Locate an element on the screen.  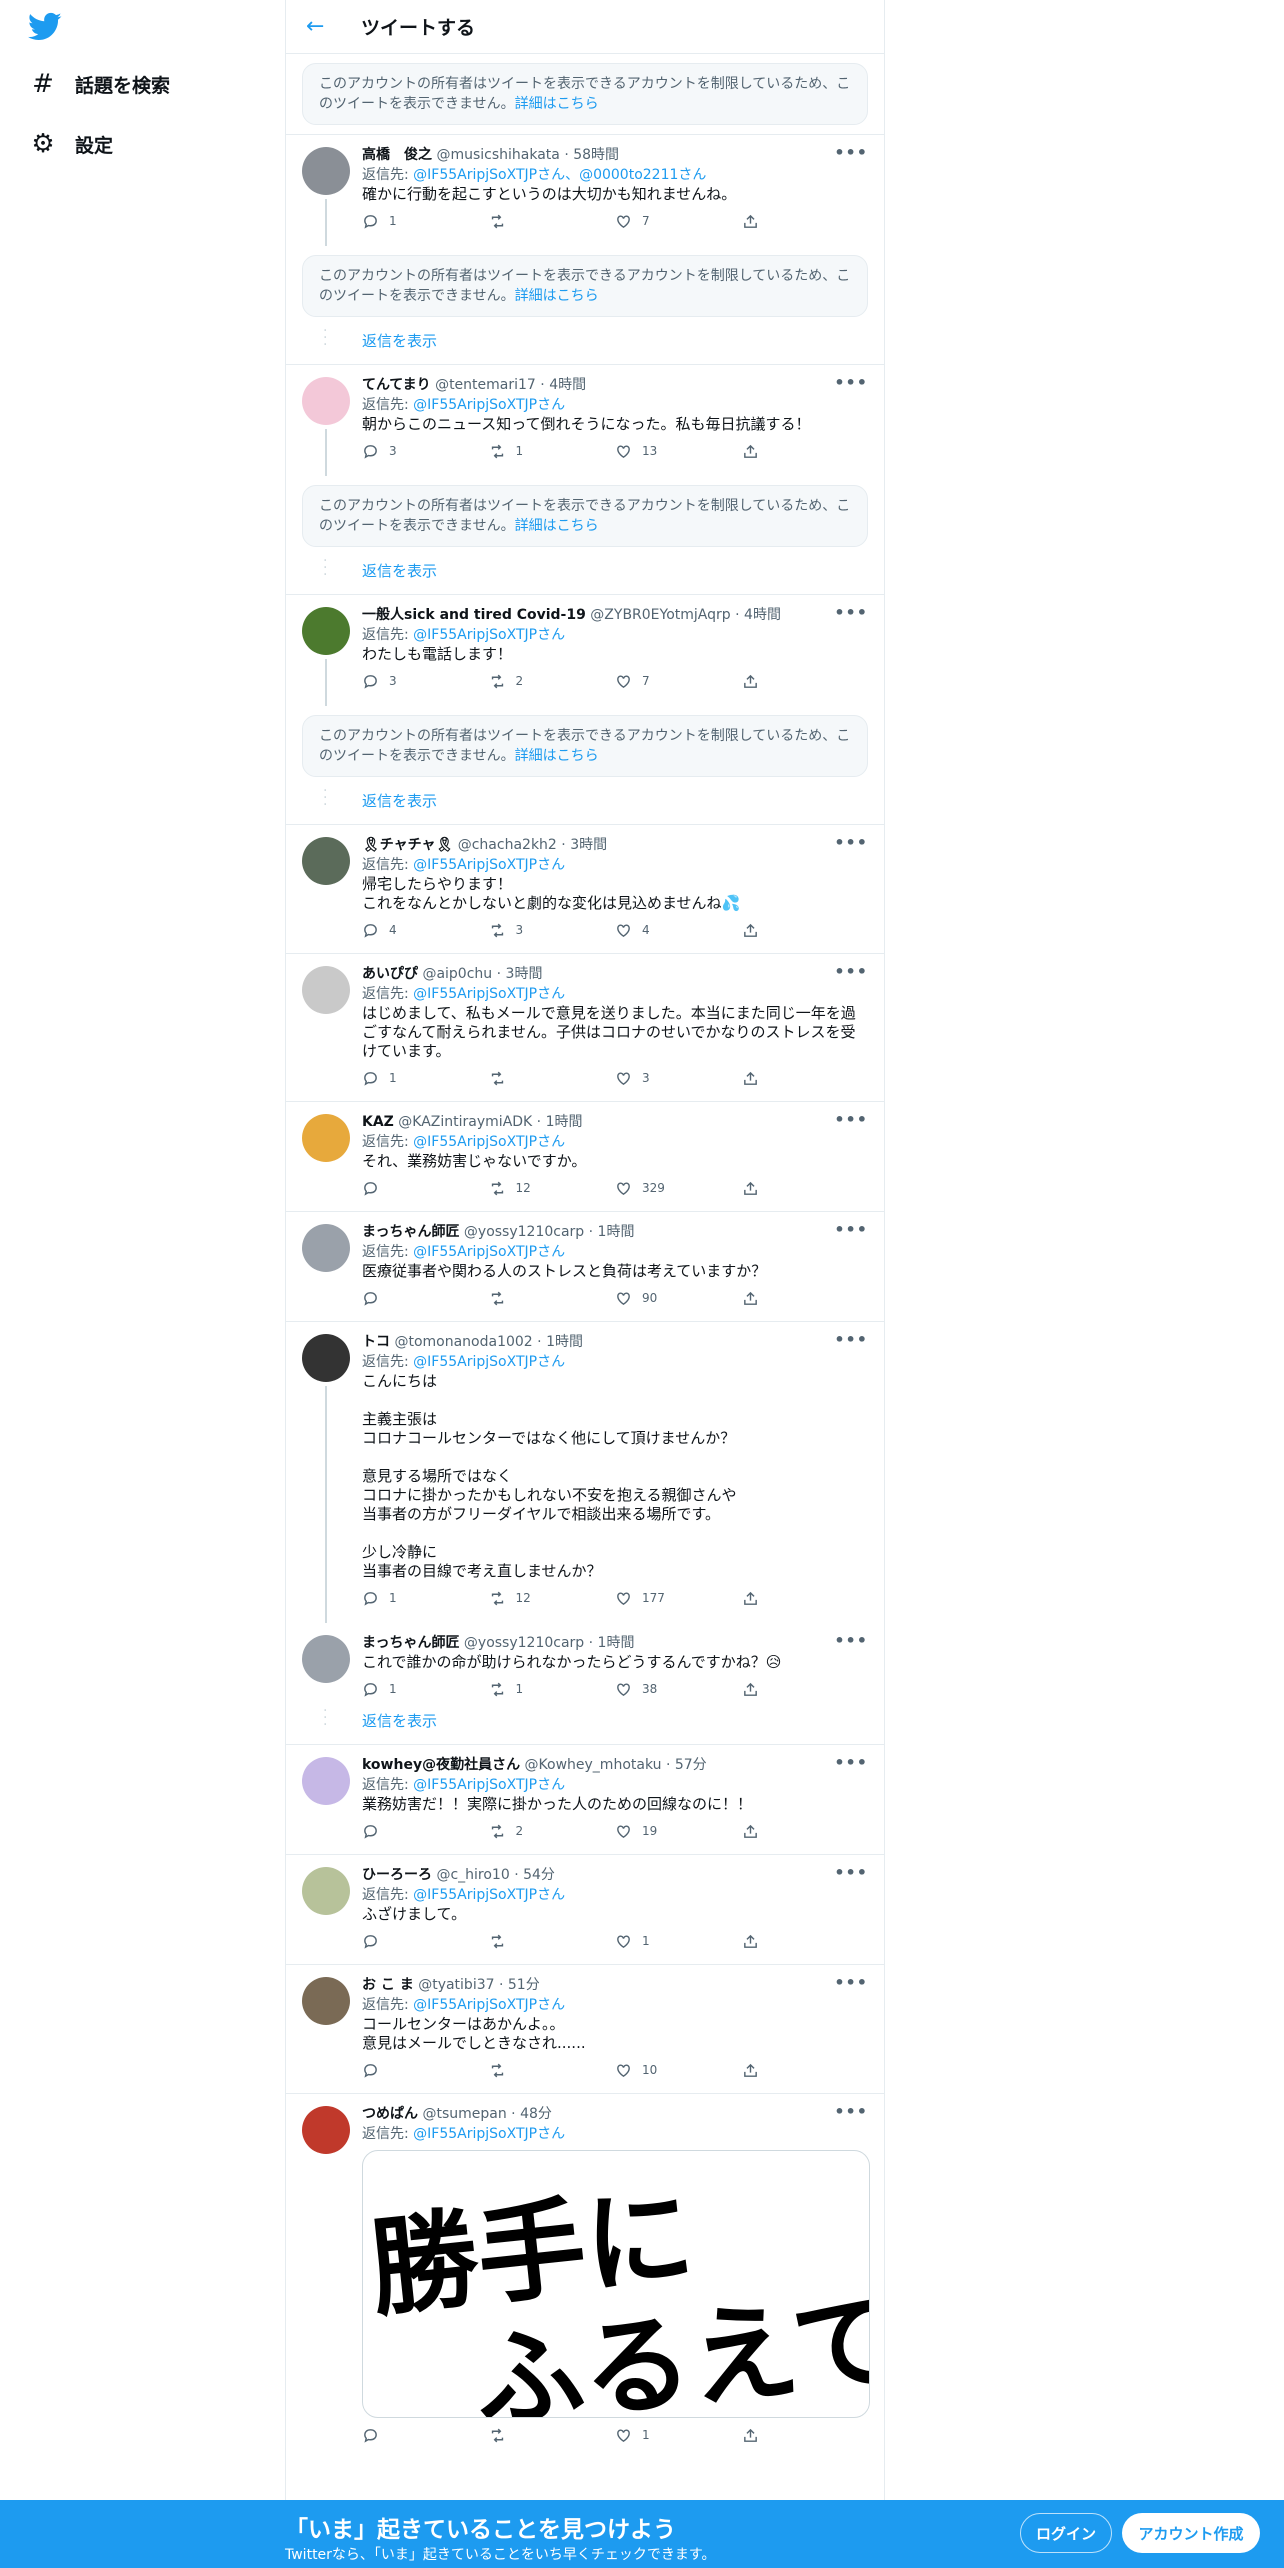
back-arrow-icon: ← is located at coordinates (321, 26).